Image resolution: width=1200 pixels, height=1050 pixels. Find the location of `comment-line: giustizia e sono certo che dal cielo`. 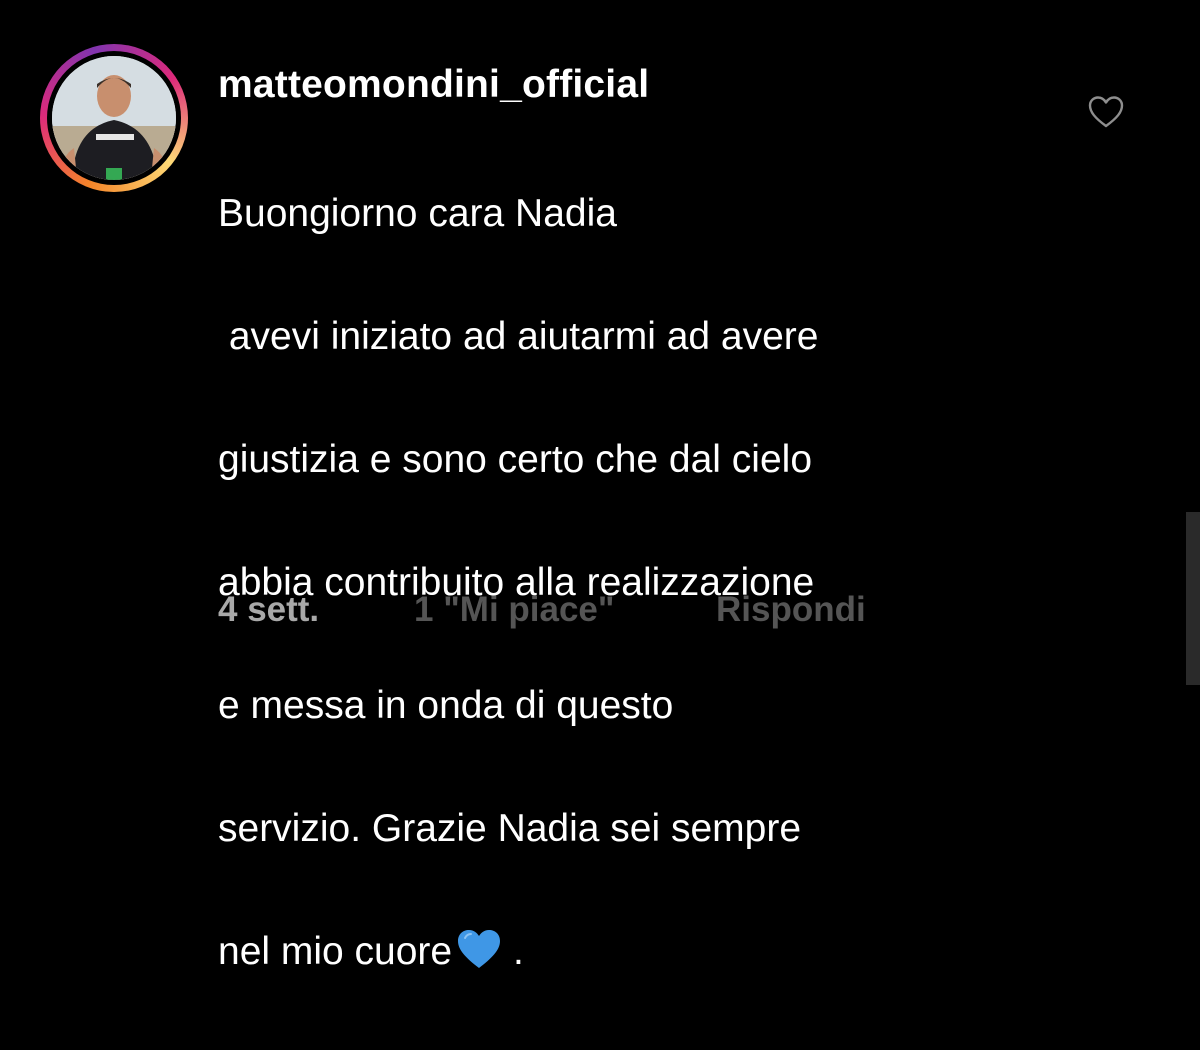

comment-line: giustizia e sono certo che dal cielo is located at coordinates (515, 459).